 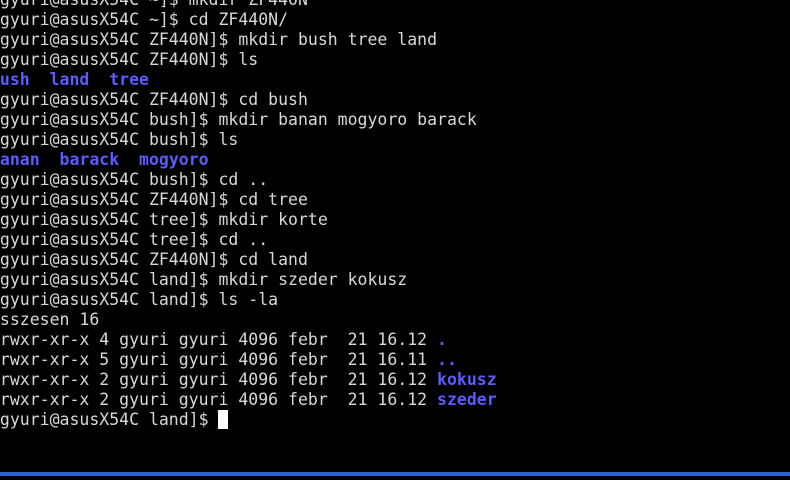 I want to click on prompt-line: [gyuri@asusX54C land]$, so click(x=248, y=420).